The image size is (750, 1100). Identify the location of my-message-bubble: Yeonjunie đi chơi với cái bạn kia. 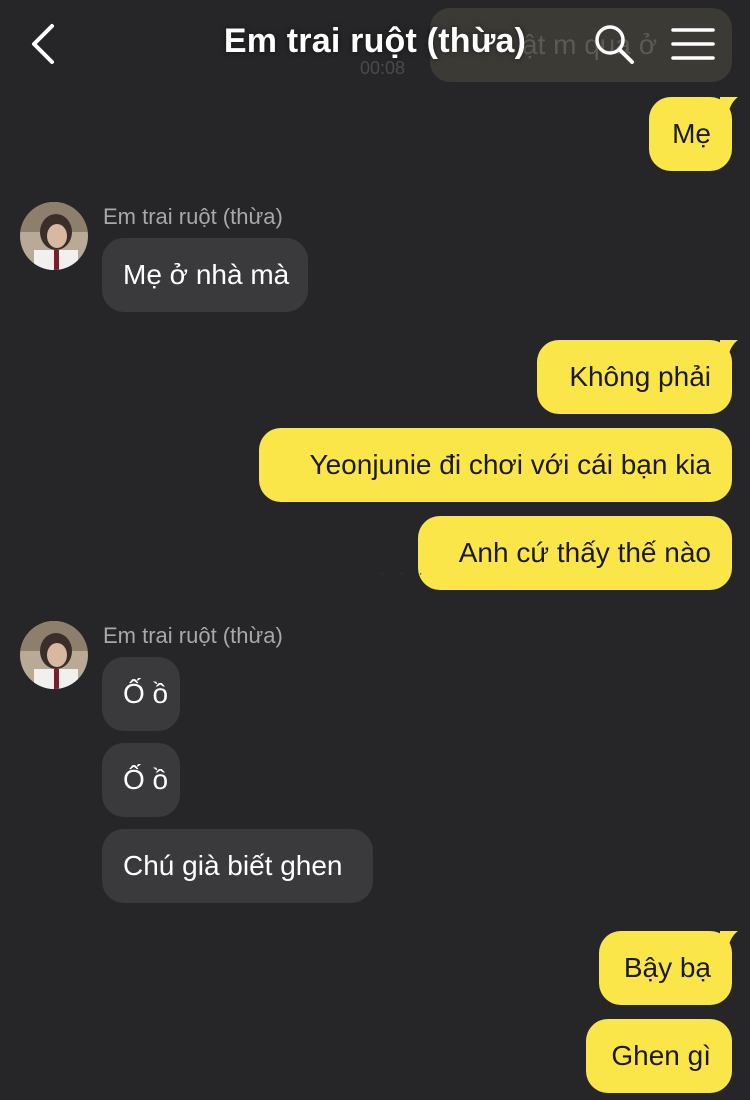
(495, 465).